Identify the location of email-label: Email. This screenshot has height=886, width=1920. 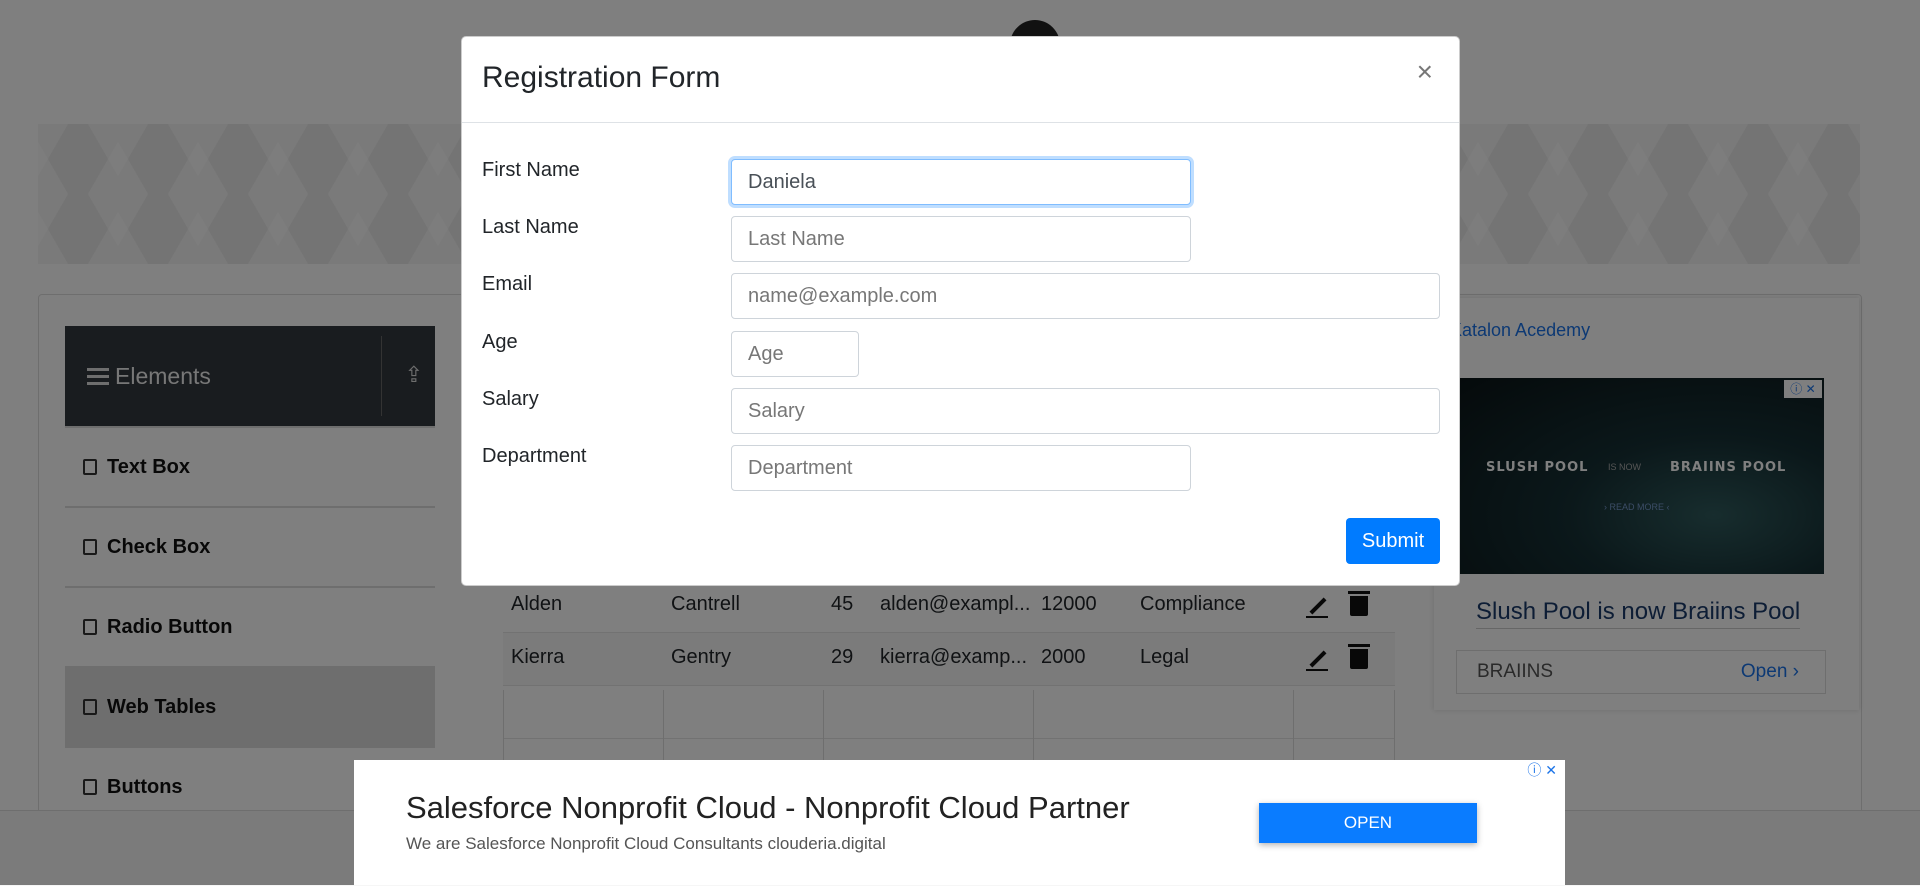
(507, 284).